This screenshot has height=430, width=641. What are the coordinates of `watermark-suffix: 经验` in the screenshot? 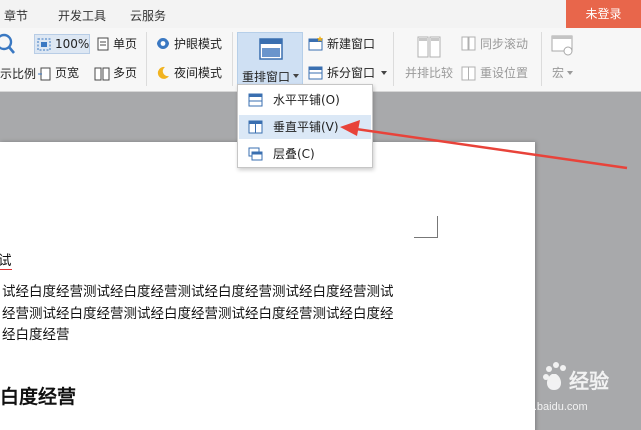 It's located at (589, 381).